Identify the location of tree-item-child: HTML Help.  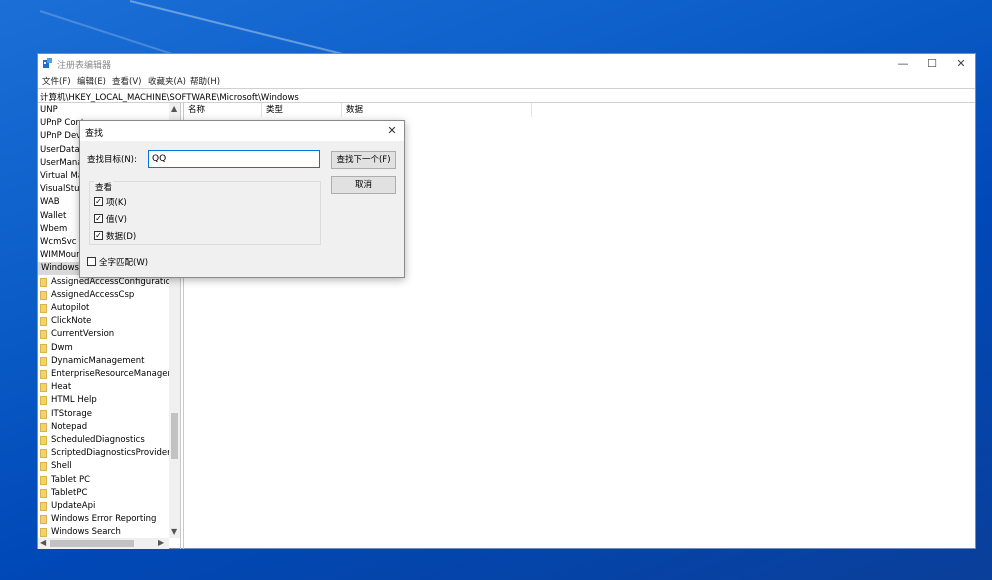
(103, 400).